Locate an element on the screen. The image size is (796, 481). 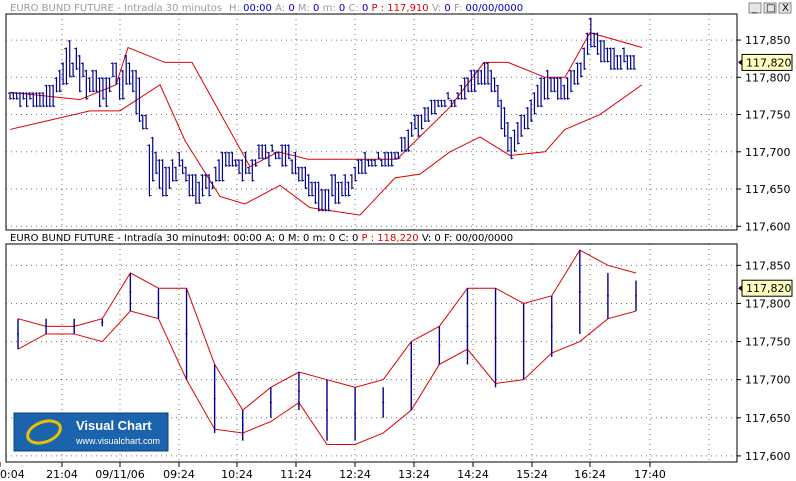
minimize-button: _ is located at coordinates (755, 8).